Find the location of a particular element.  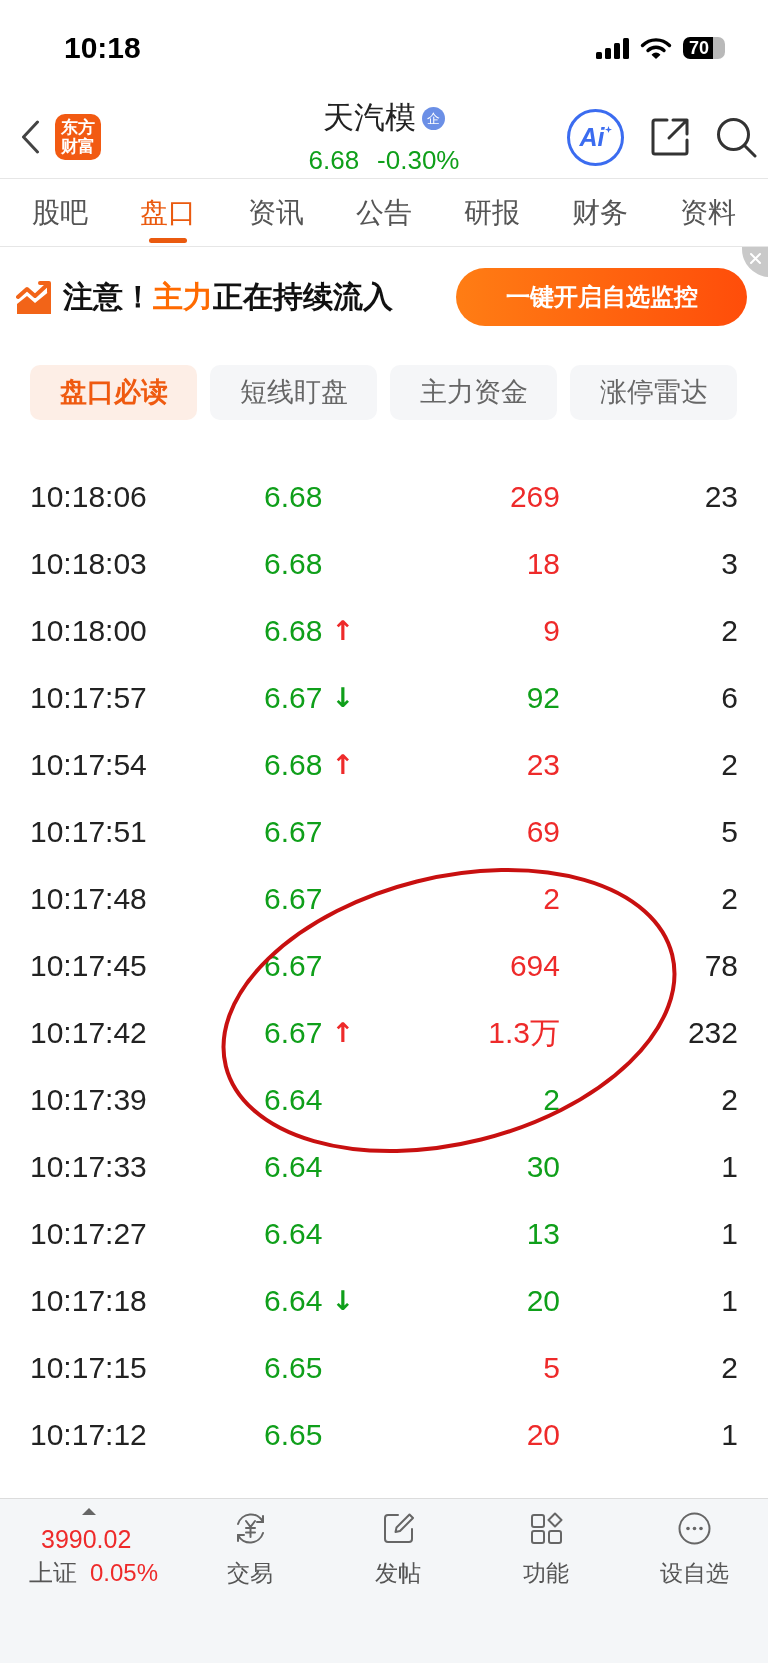

index-value: 3990.02 is located at coordinates (86, 1539).